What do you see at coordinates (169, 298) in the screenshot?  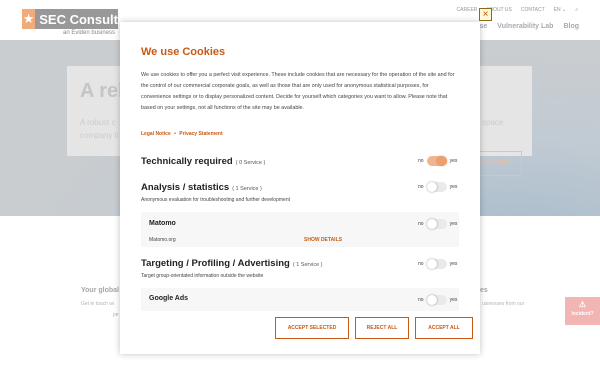 I see `service-name: Google Ads` at bounding box center [169, 298].